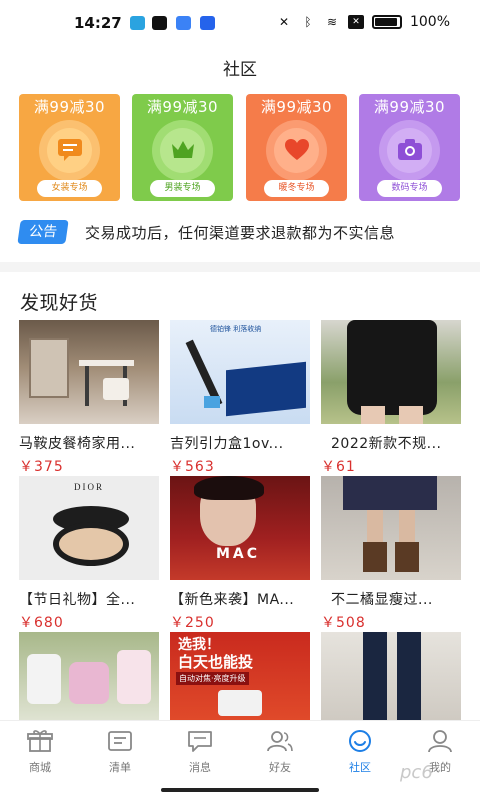  I want to click on bluetooth-icon: ᛒ, so click(308, 22).